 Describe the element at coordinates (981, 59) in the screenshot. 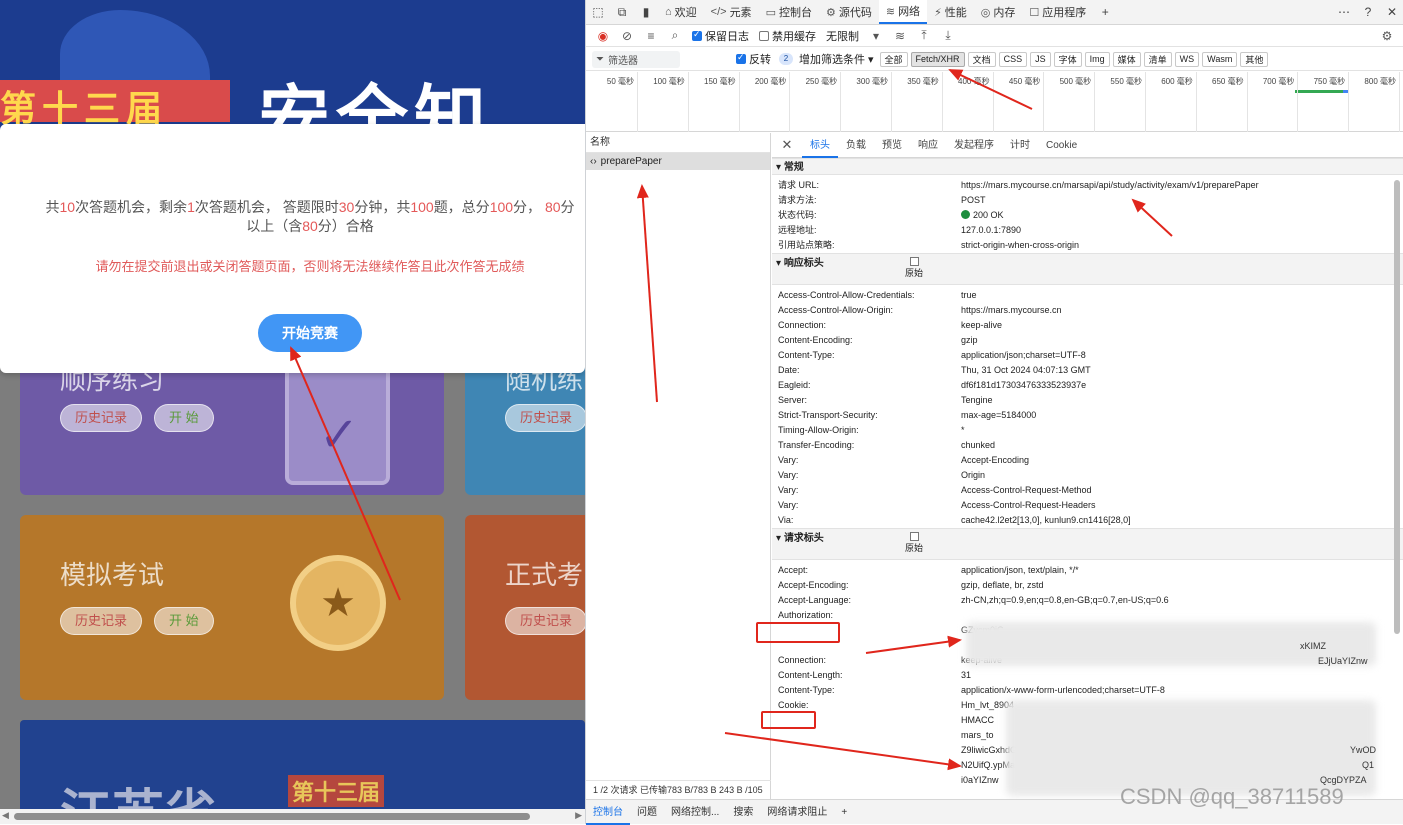

I see `type-filter-button: 文档` at that location.